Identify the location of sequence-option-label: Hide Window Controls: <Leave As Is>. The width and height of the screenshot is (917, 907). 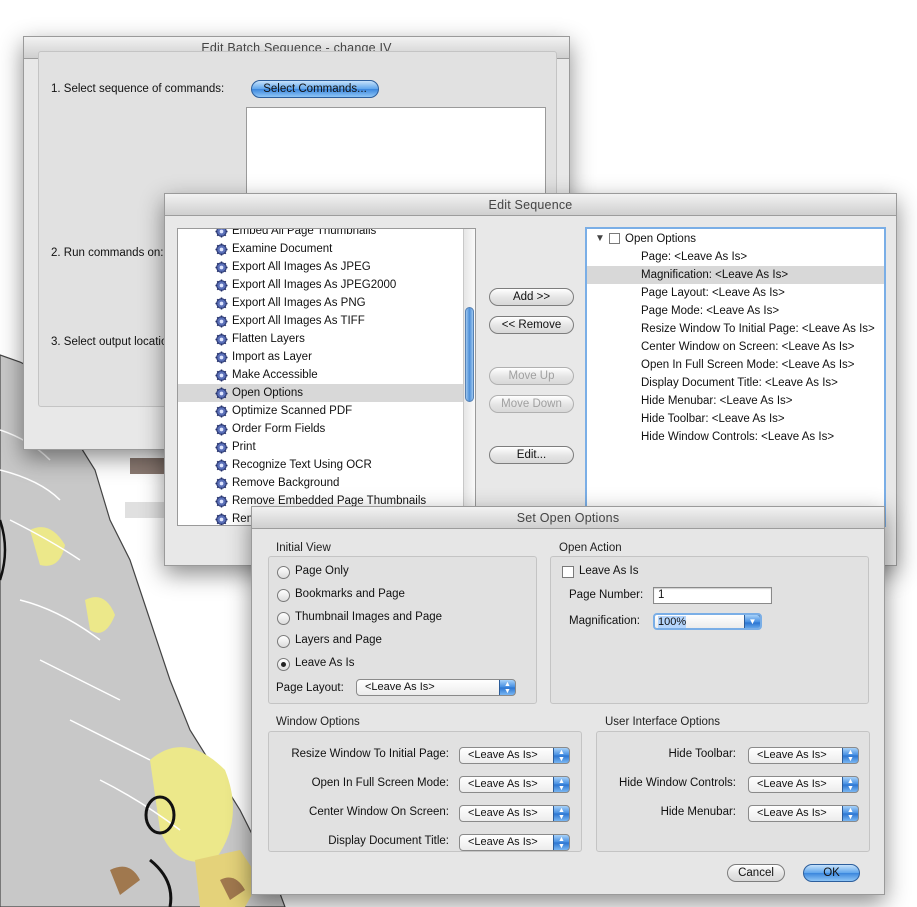
(738, 437).